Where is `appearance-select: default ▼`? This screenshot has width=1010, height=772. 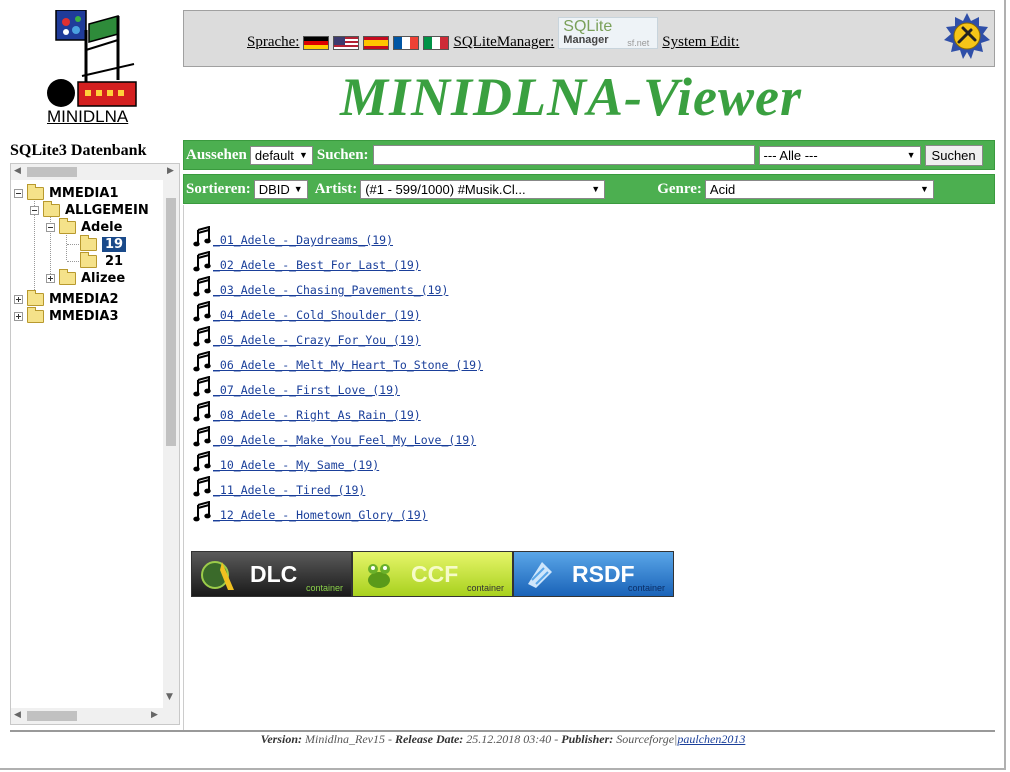 appearance-select: default ▼ is located at coordinates (281, 155).